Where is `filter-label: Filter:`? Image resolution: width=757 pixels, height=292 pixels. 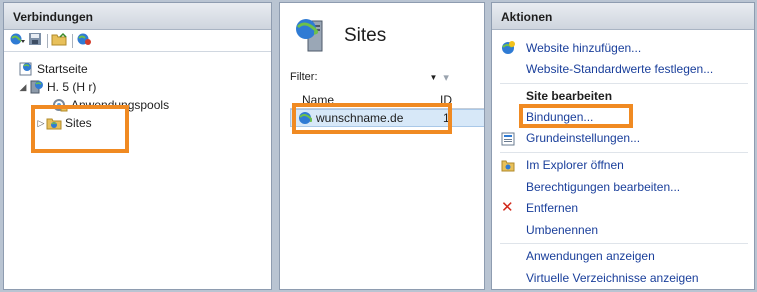
filter-label: Filter: is located at coordinates (304, 77).